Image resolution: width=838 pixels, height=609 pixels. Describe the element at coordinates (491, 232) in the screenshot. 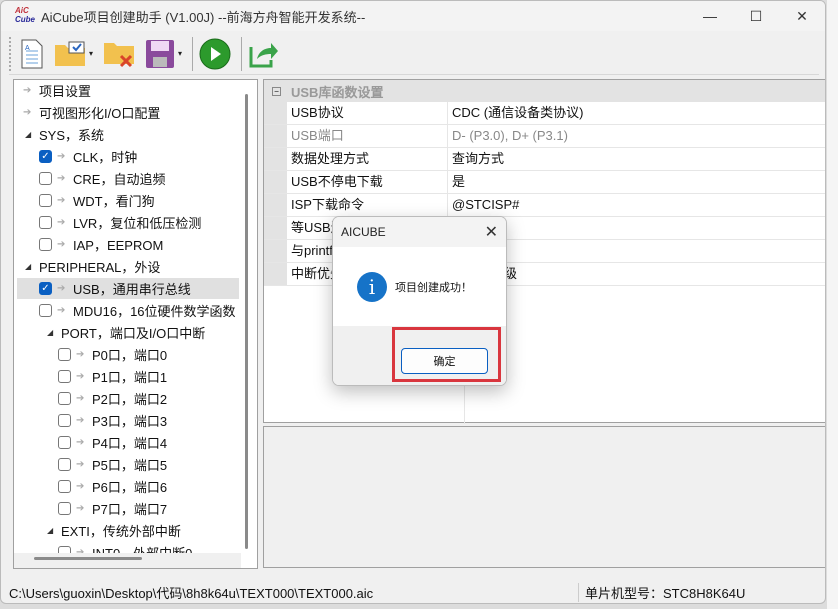

I see `dialog-close-icon: ✕` at that location.